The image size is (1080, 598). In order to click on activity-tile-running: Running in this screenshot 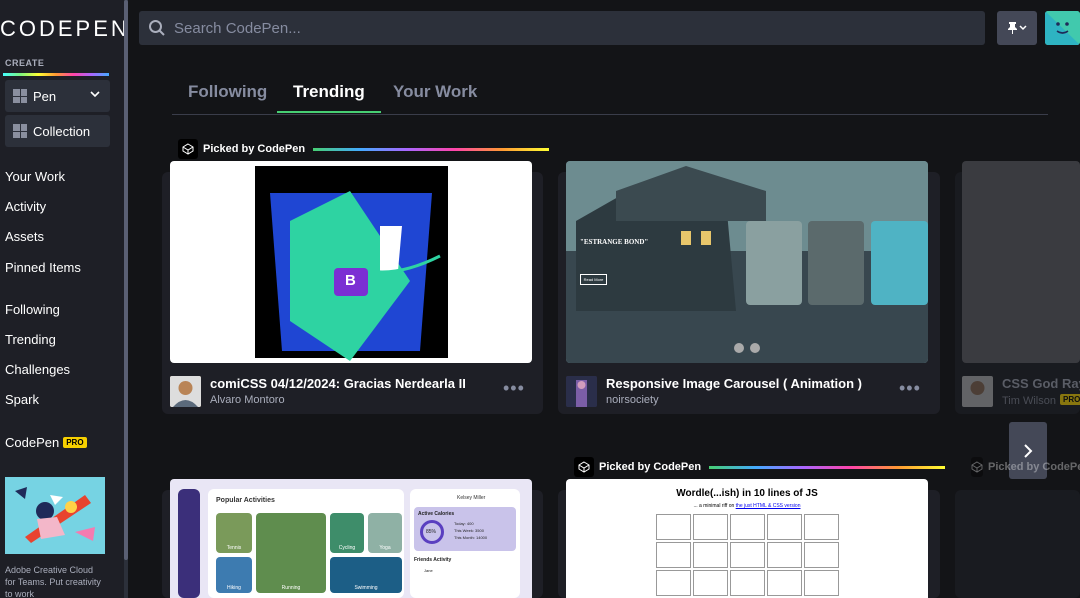, I will do `click(291, 553)`.